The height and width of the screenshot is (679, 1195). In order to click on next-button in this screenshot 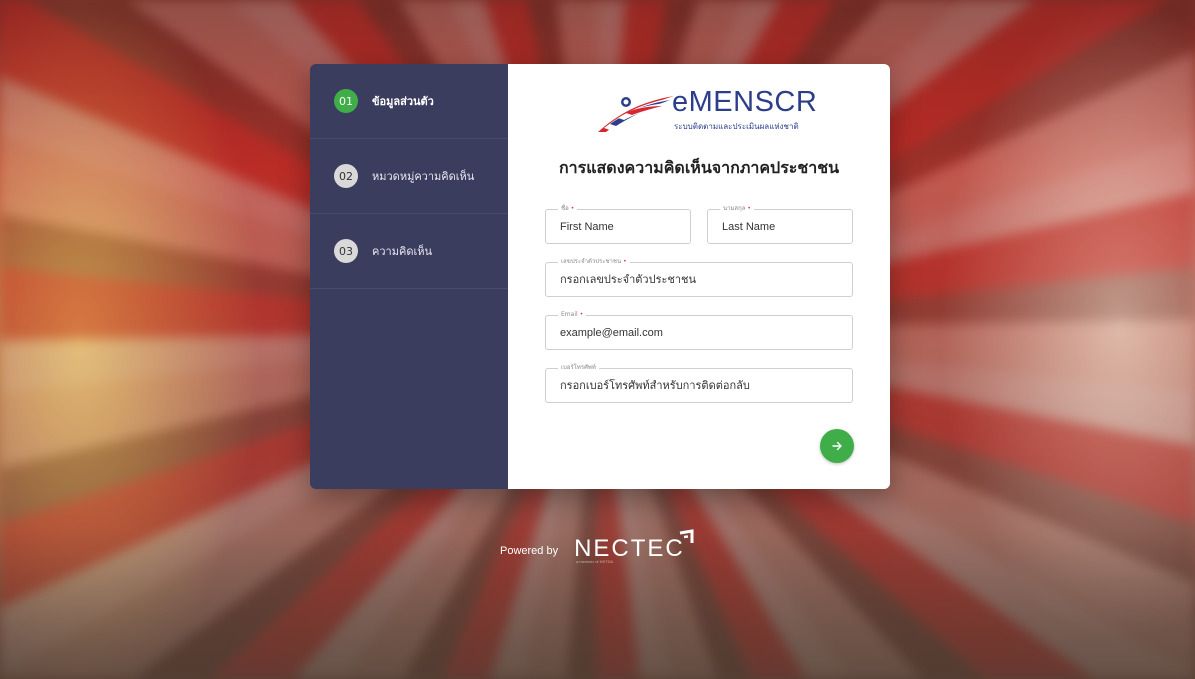, I will do `click(837, 446)`.